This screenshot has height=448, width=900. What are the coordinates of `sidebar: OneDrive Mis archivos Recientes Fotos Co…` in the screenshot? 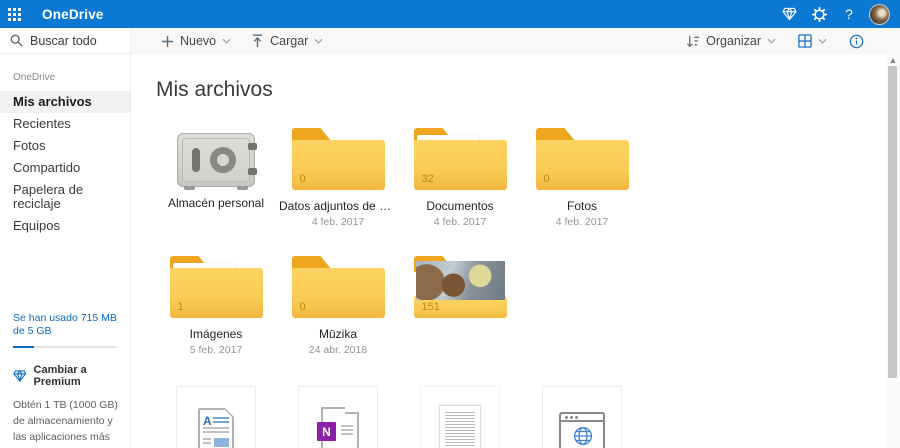 It's located at (65, 238).